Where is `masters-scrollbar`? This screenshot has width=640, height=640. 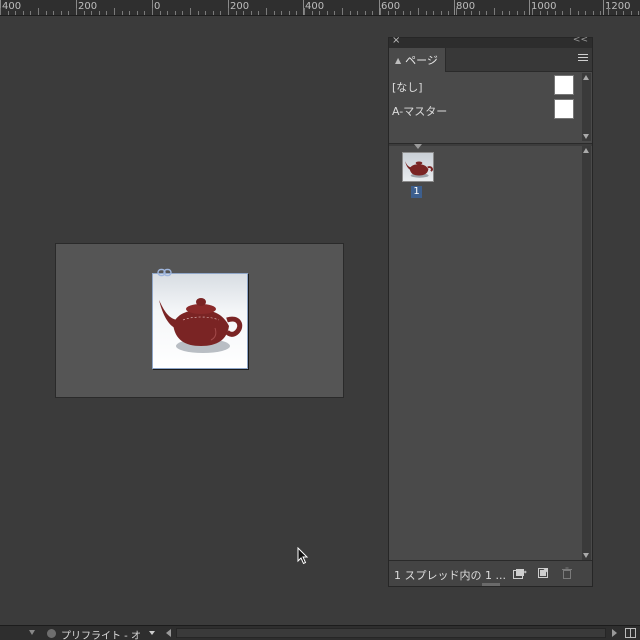
masters-scrollbar is located at coordinates (586, 107).